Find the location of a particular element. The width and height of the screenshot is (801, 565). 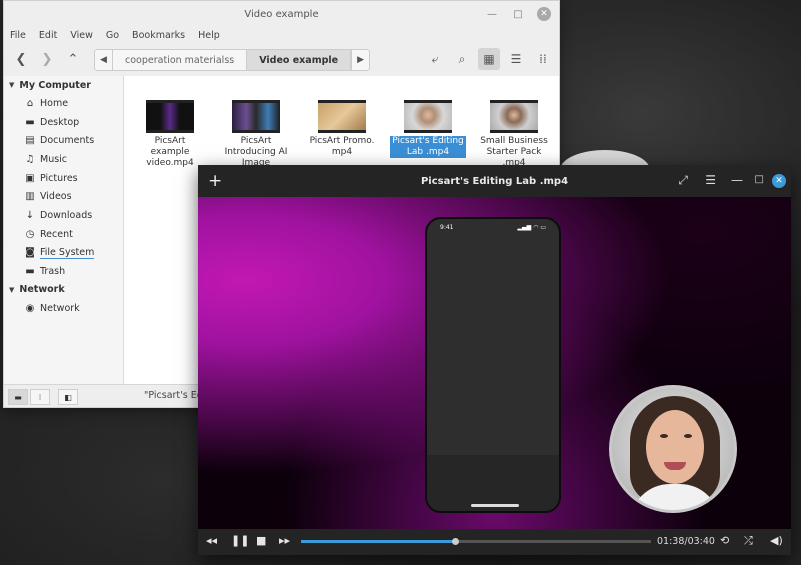

breadcrumb-item-parent: cooperation materialss is located at coordinates (180, 60).